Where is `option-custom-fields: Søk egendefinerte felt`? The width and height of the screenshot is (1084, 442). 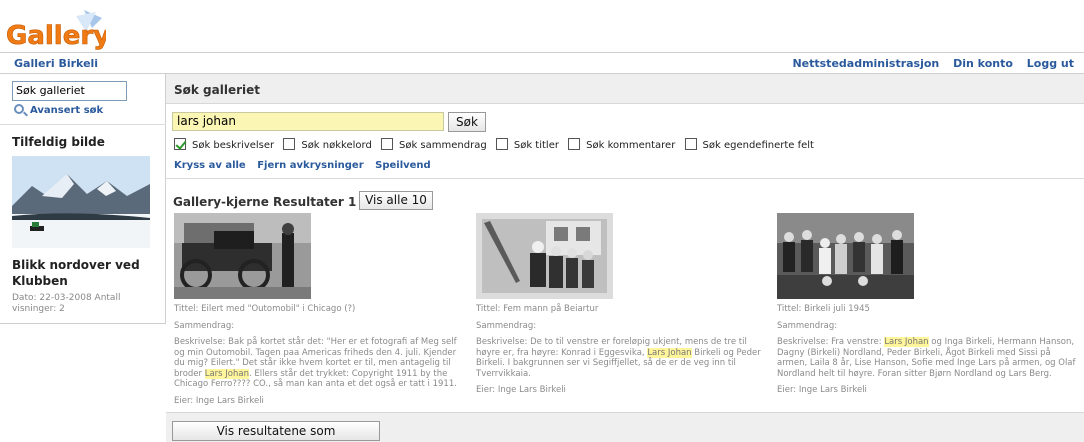
option-custom-fields: Søk egendefinerte felt is located at coordinates (749, 144).